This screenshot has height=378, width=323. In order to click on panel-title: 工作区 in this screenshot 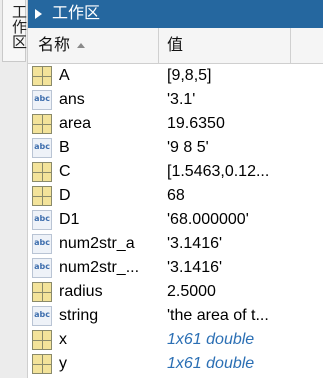, I will do `click(76, 13)`.